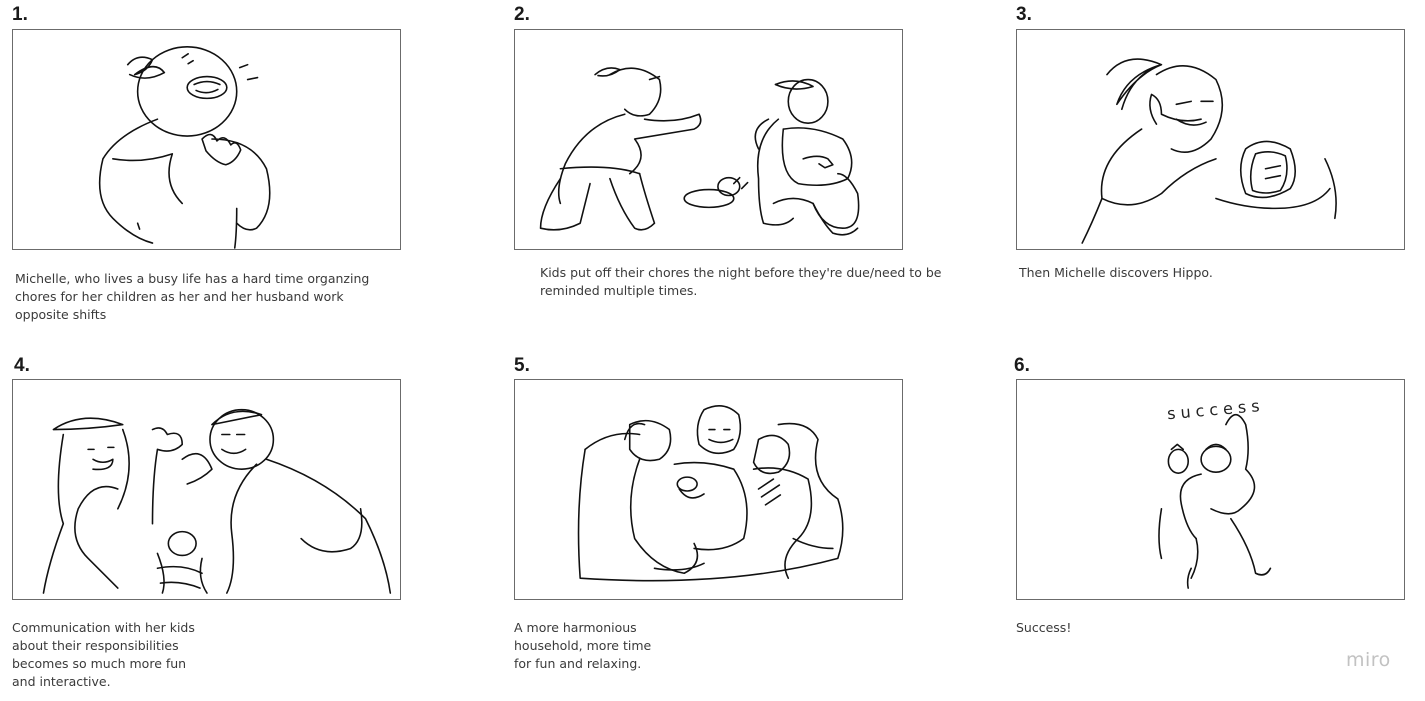 Image resolution: width=1425 pixels, height=701 pixels. What do you see at coordinates (522, 365) in the screenshot?
I see `panel-5-number: 5.` at bounding box center [522, 365].